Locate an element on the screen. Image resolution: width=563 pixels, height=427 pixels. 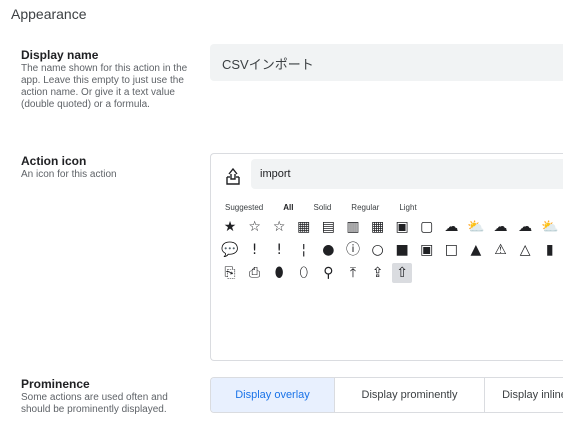
comment-exclamation-icon: 💬 is located at coordinates (230, 250).